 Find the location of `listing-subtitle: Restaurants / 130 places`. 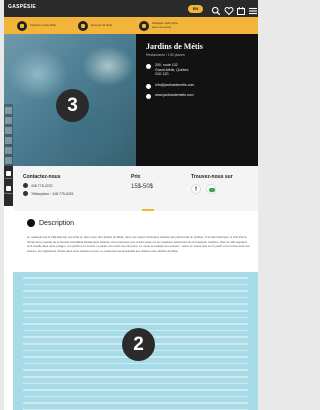

listing-subtitle: Restaurants / 130 places is located at coordinates (165, 55).